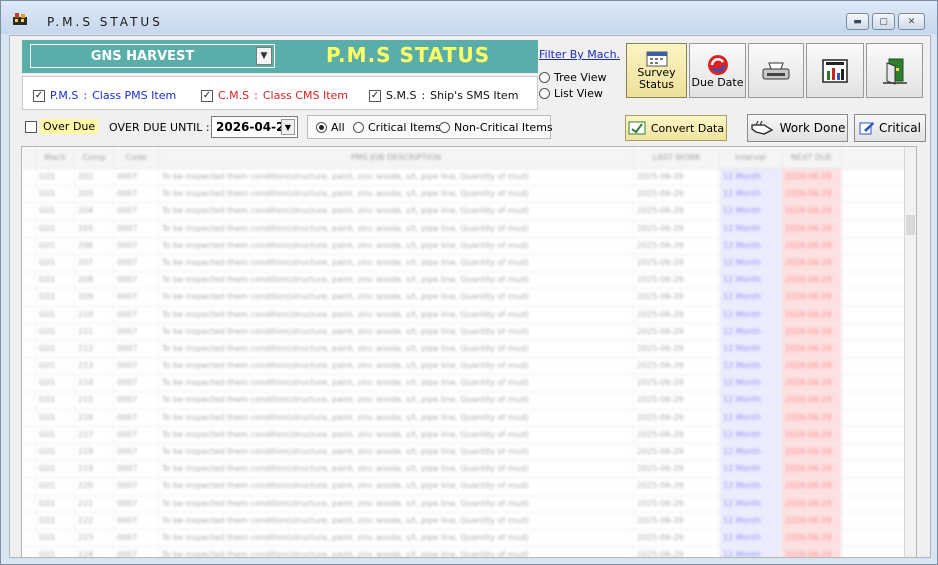 The width and height of the screenshot is (938, 565). I want to click on exit-button, so click(894, 70).